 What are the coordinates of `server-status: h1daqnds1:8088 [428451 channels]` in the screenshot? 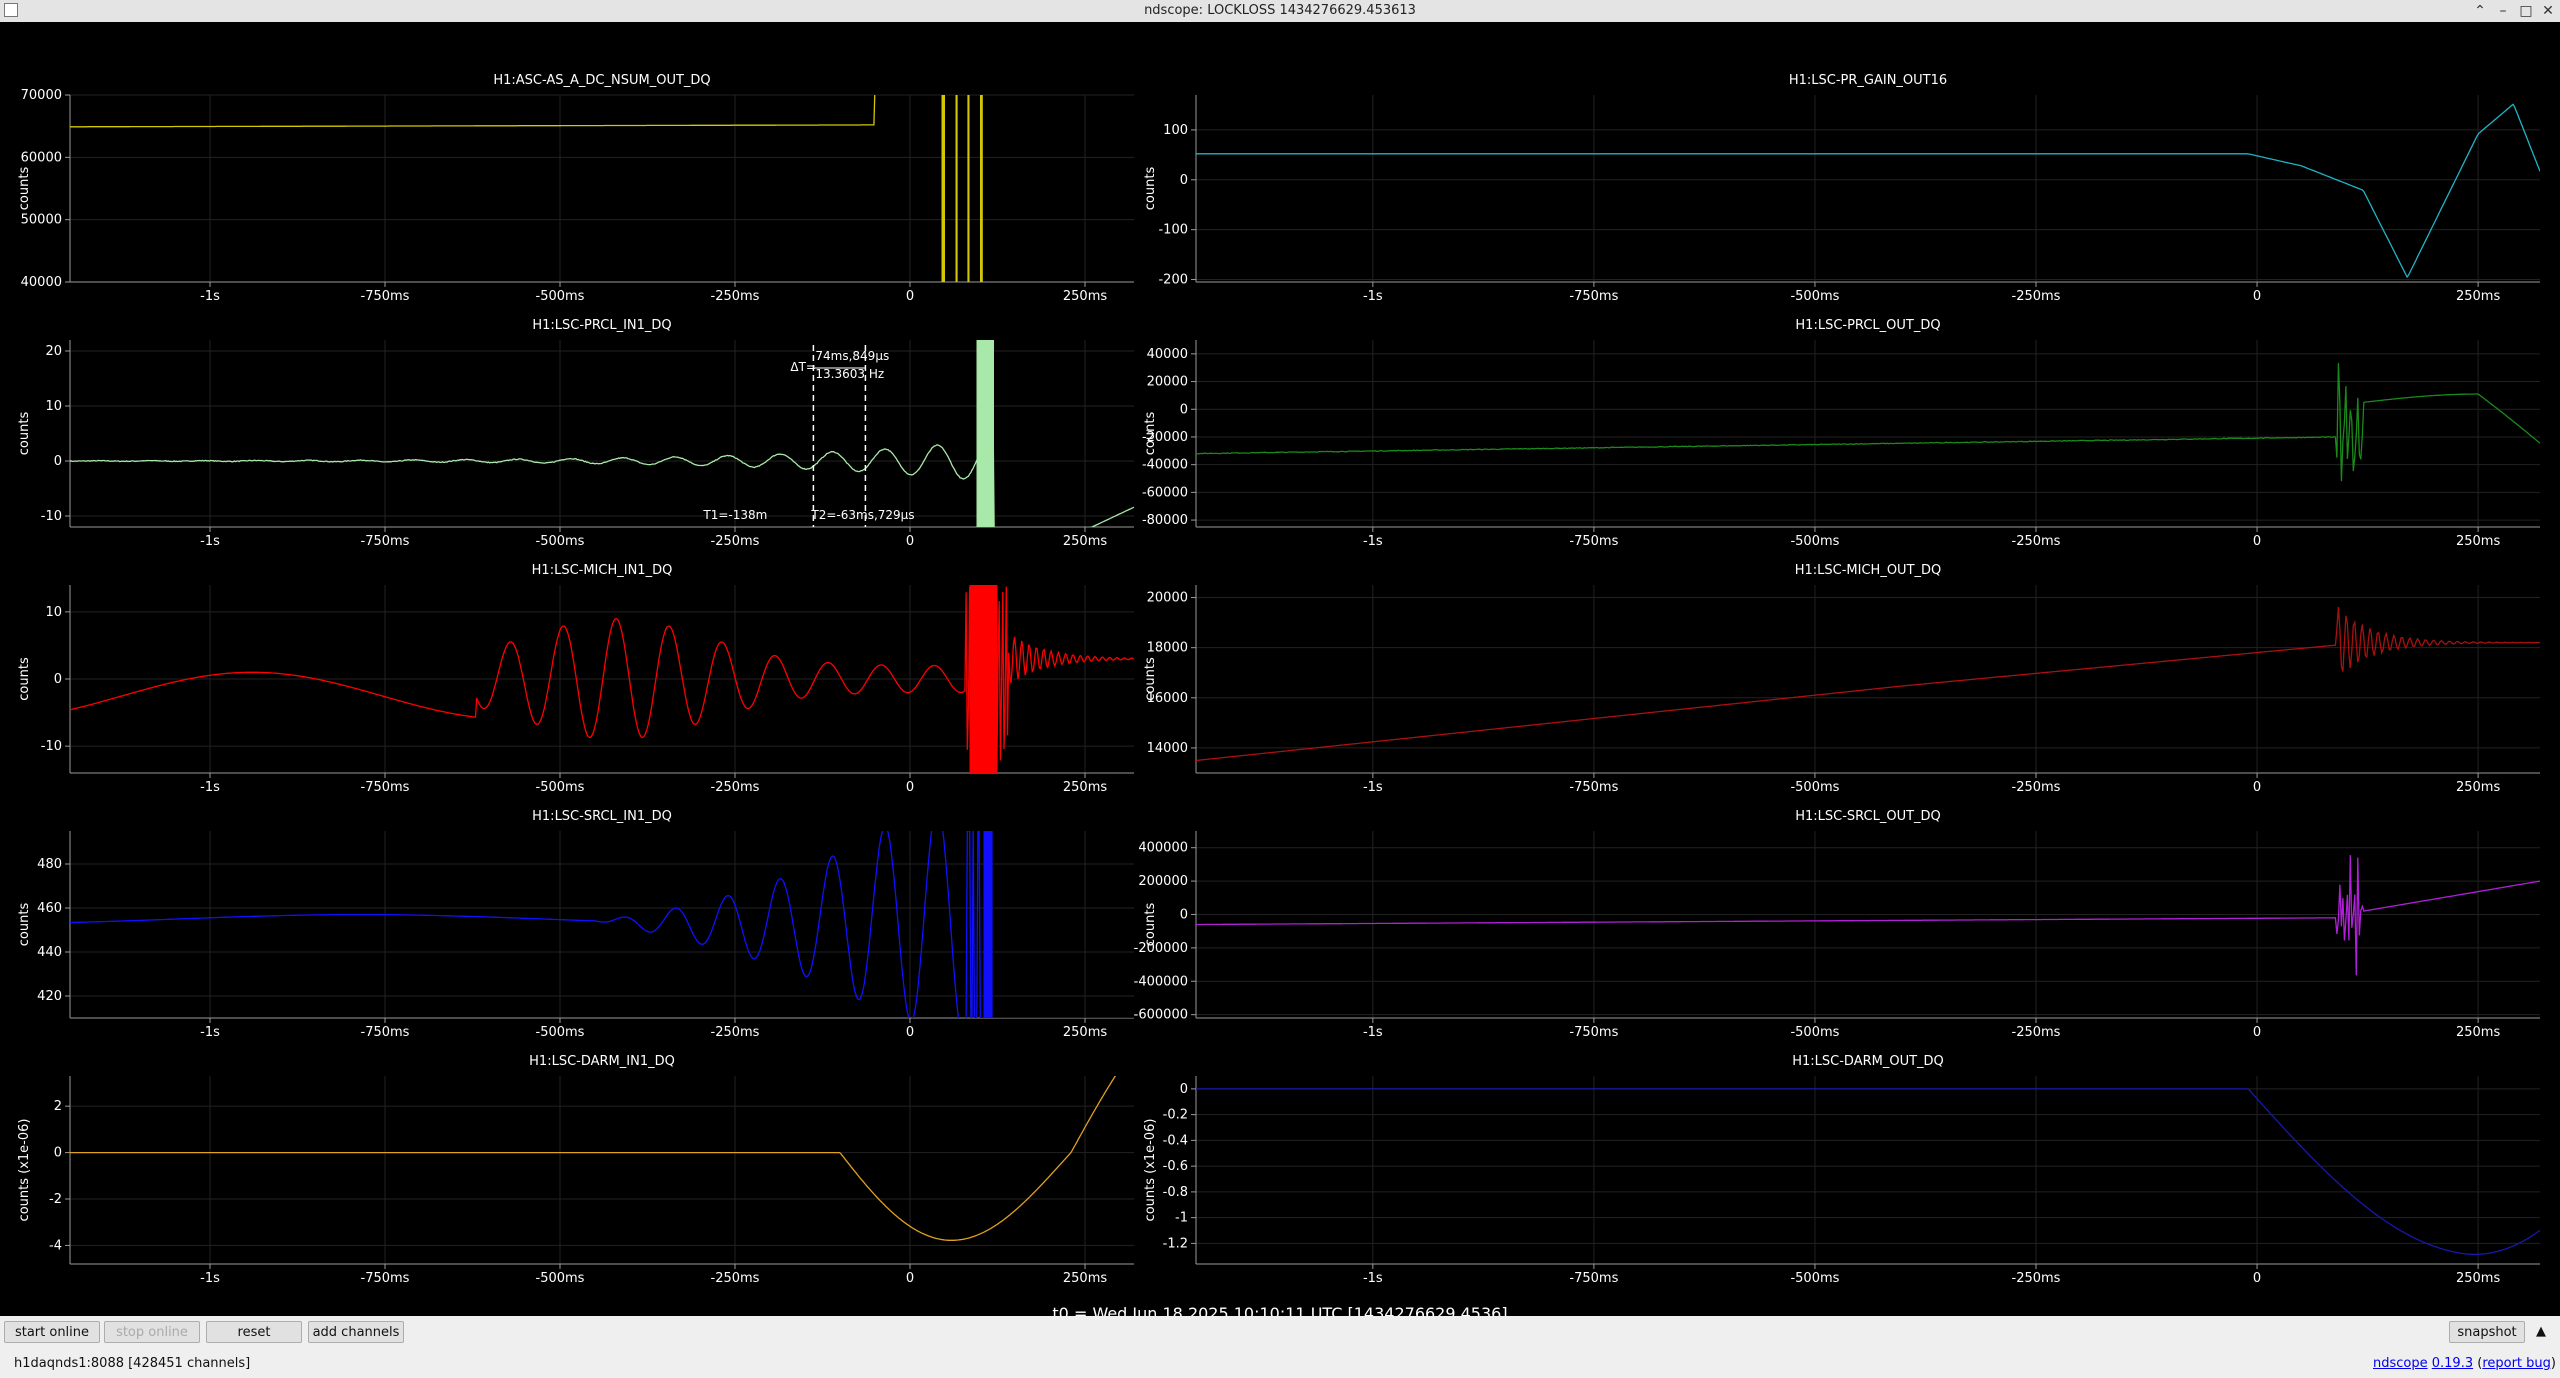 It's located at (132, 1363).